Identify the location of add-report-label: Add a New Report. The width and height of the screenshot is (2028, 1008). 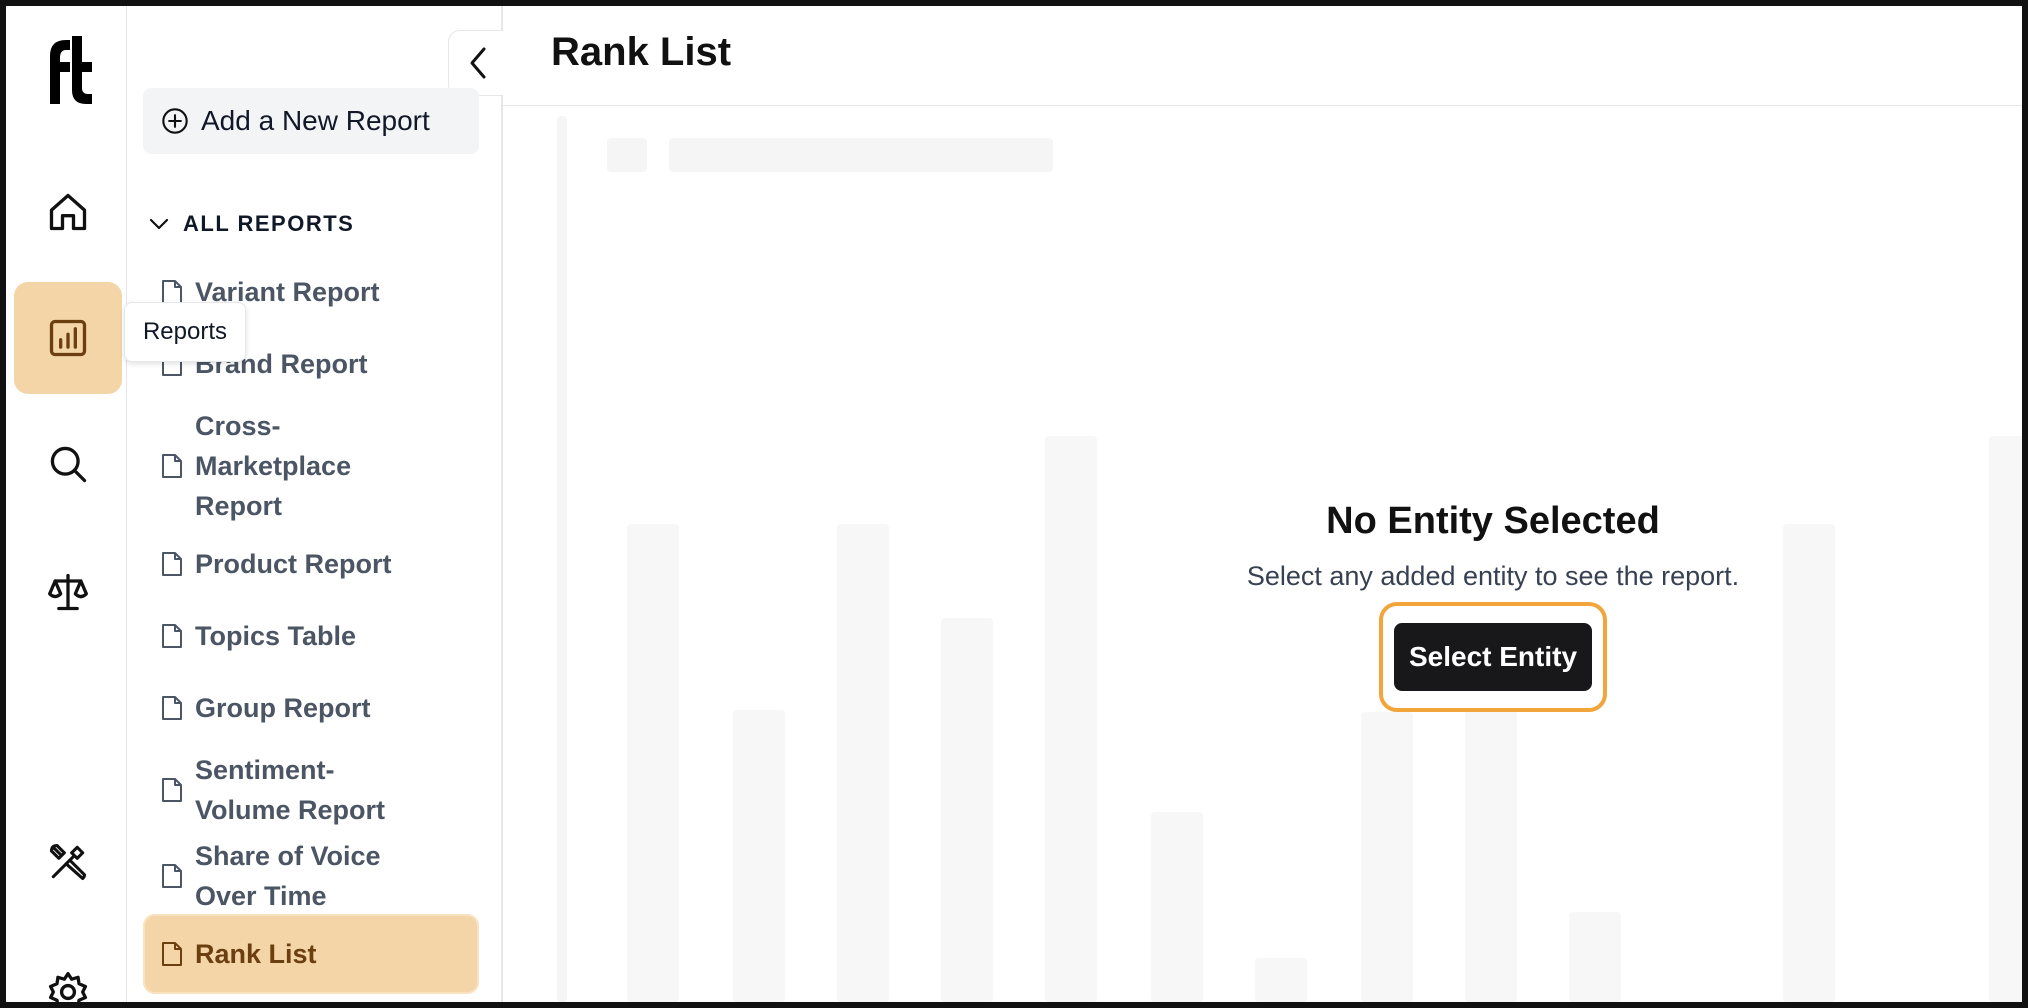
(315, 120).